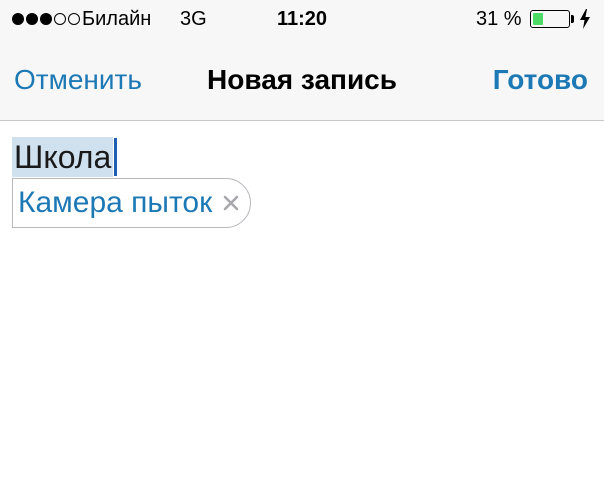  I want to click on selected-text: Школа, so click(63, 157).